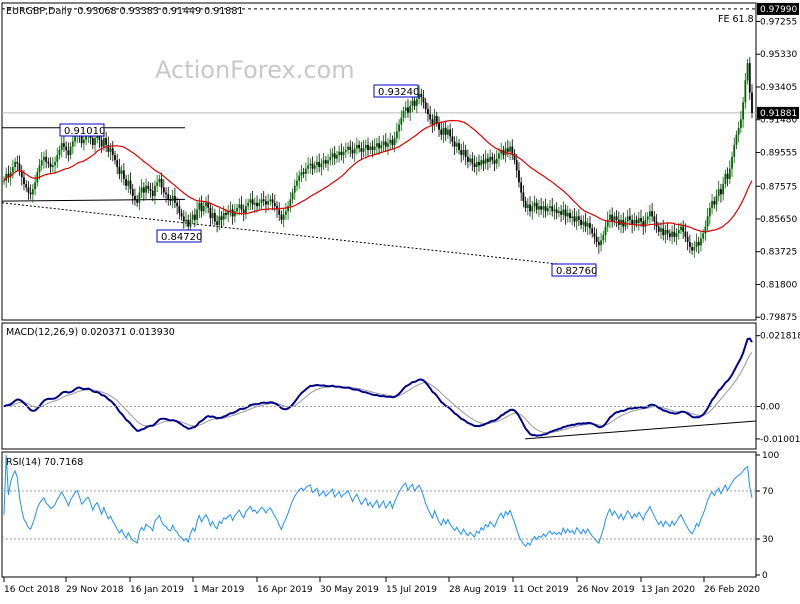  What do you see at coordinates (349, 590) in the screenshot?
I see `x-tick-label: 30 May 2019` at bounding box center [349, 590].